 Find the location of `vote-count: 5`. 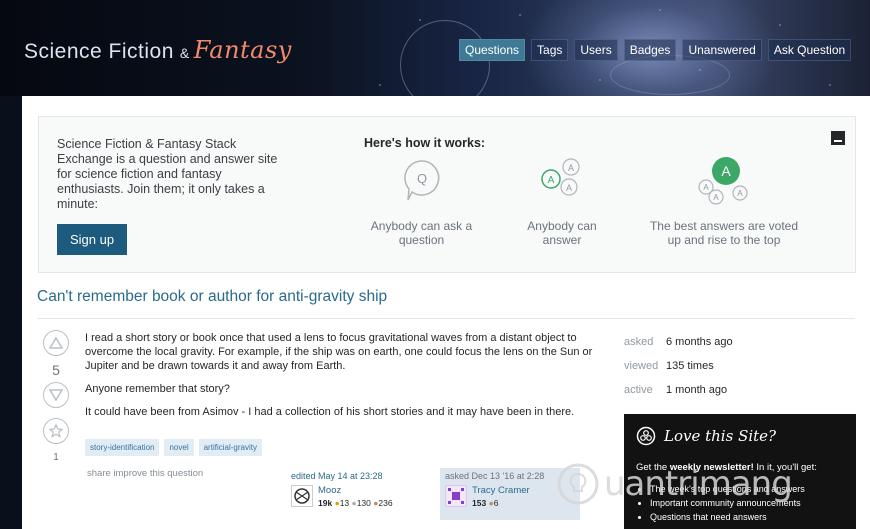

vote-count: 5 is located at coordinates (56, 370).